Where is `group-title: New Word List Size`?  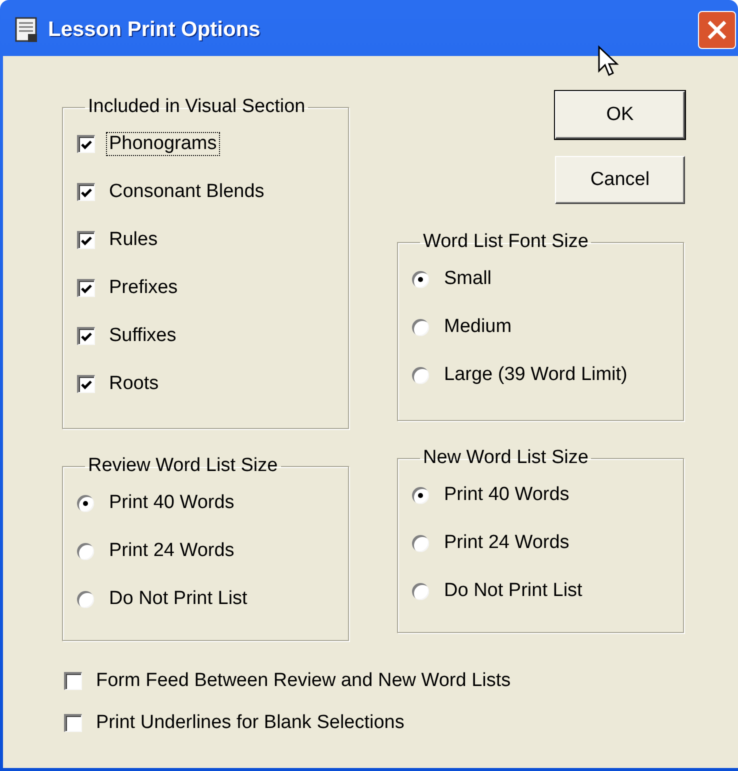
group-title: New Word List Size is located at coordinates (506, 458).